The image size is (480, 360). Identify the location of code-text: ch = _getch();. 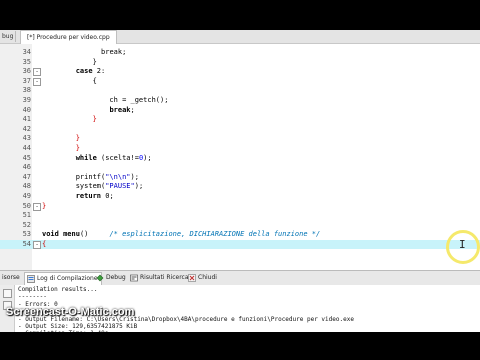
(105, 99).